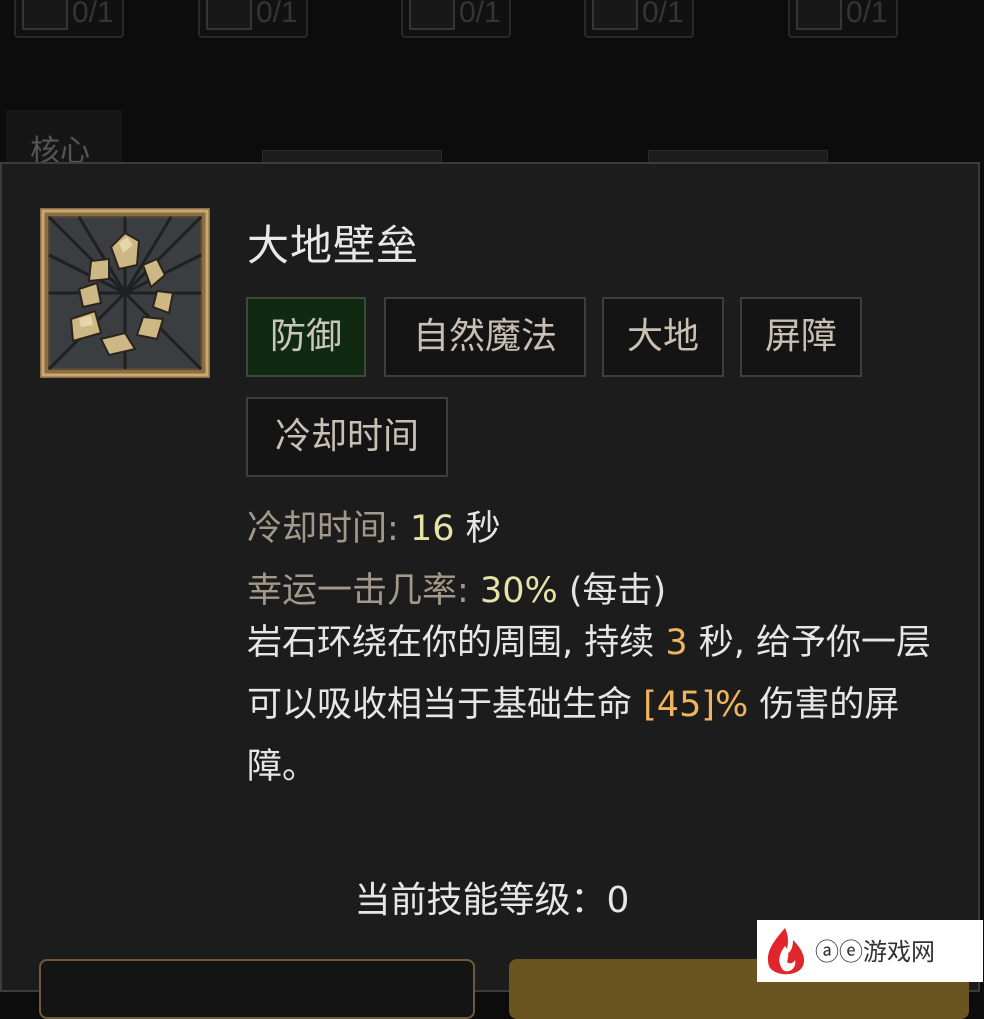 This screenshot has width=984, height=1019. I want to click on cooldown-label: 冷却时间:, so click(323, 529).